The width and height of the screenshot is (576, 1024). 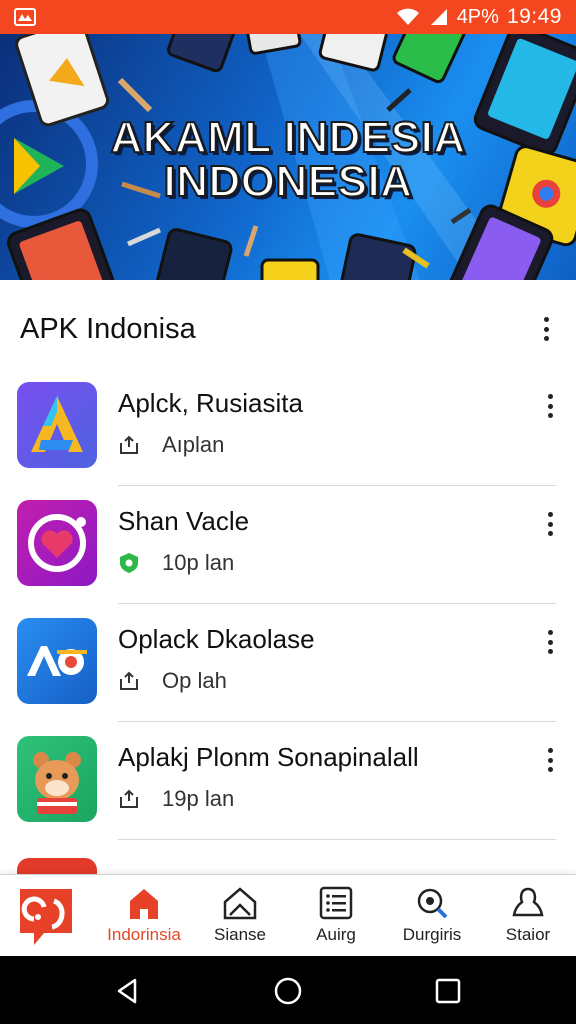 I want to click on nav-tab-staior: Staior, so click(x=528, y=917).